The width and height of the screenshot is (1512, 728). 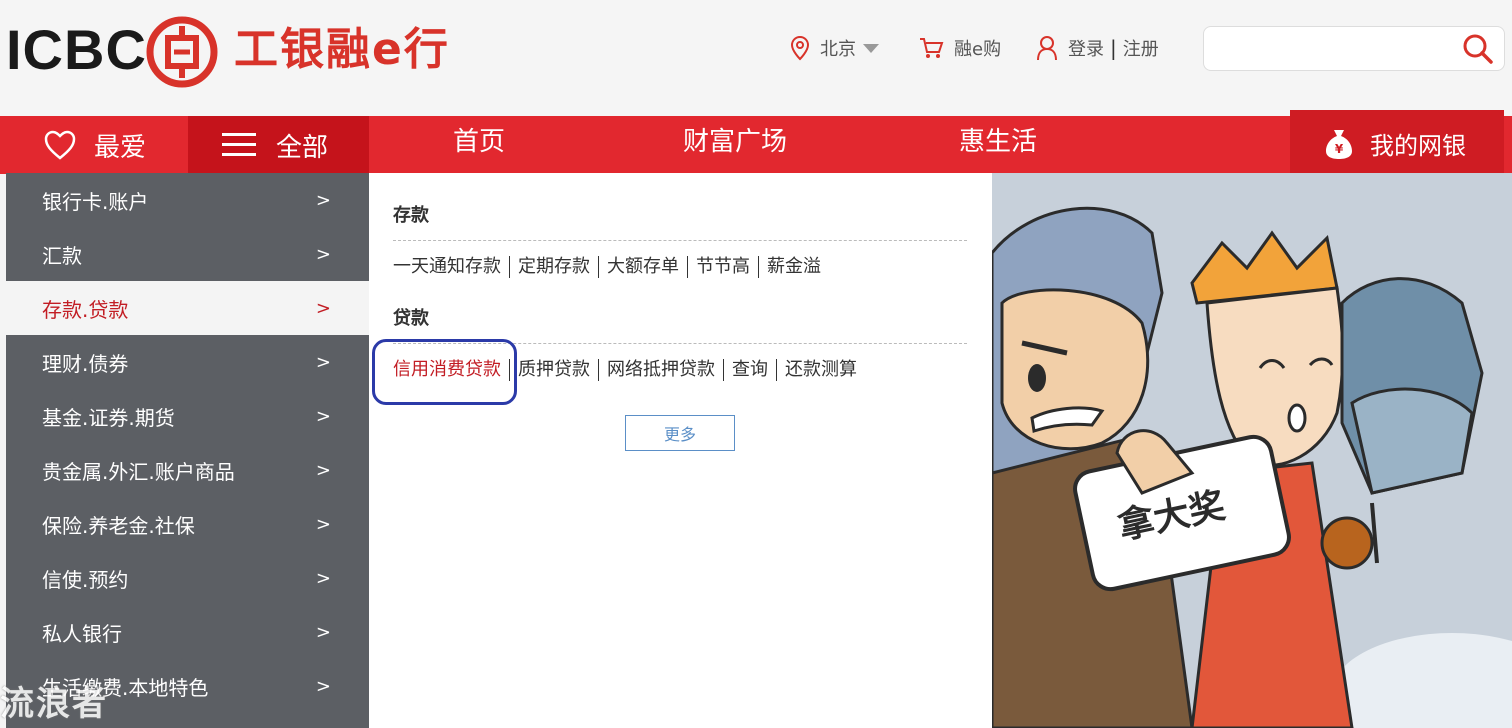 I want to click on nav-home: 首页, so click(x=479, y=142).